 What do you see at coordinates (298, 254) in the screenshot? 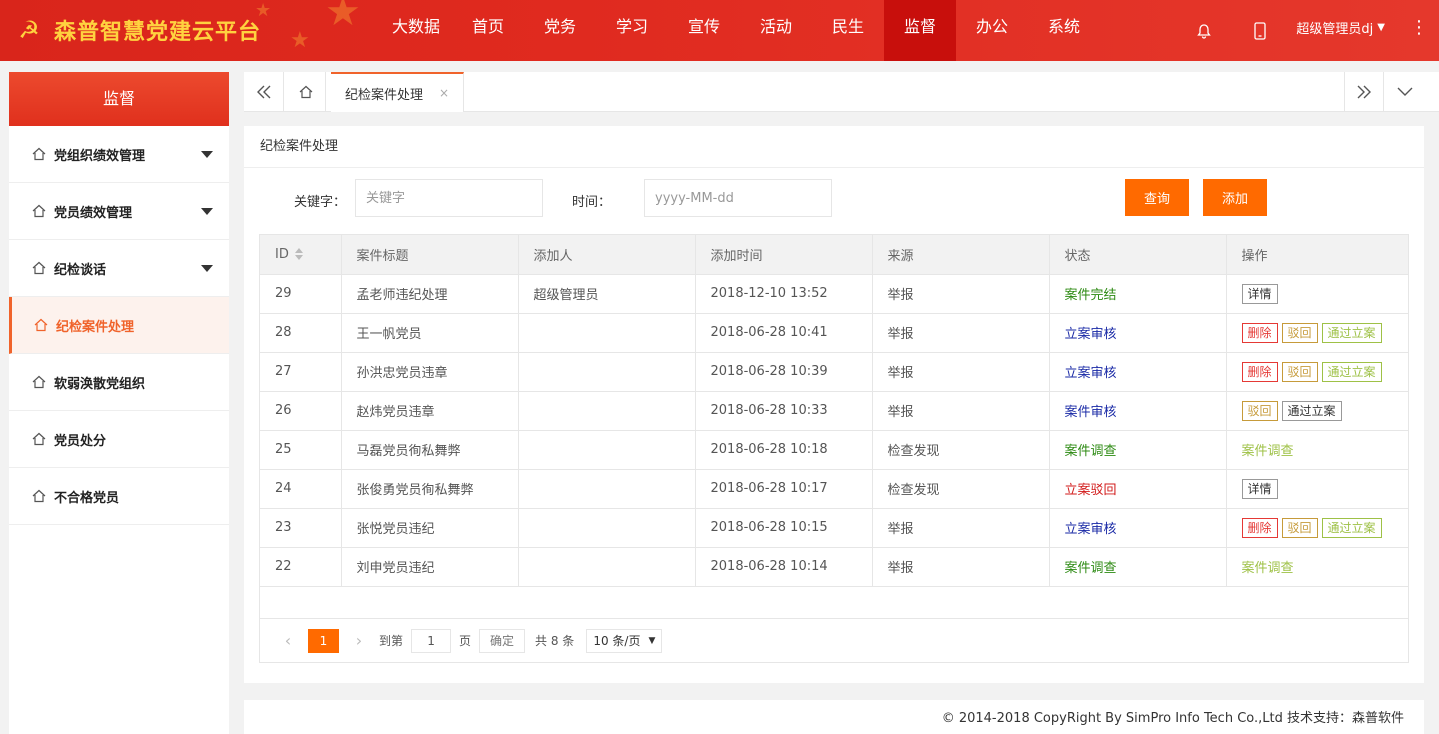
I see `sort-icon` at bounding box center [298, 254].